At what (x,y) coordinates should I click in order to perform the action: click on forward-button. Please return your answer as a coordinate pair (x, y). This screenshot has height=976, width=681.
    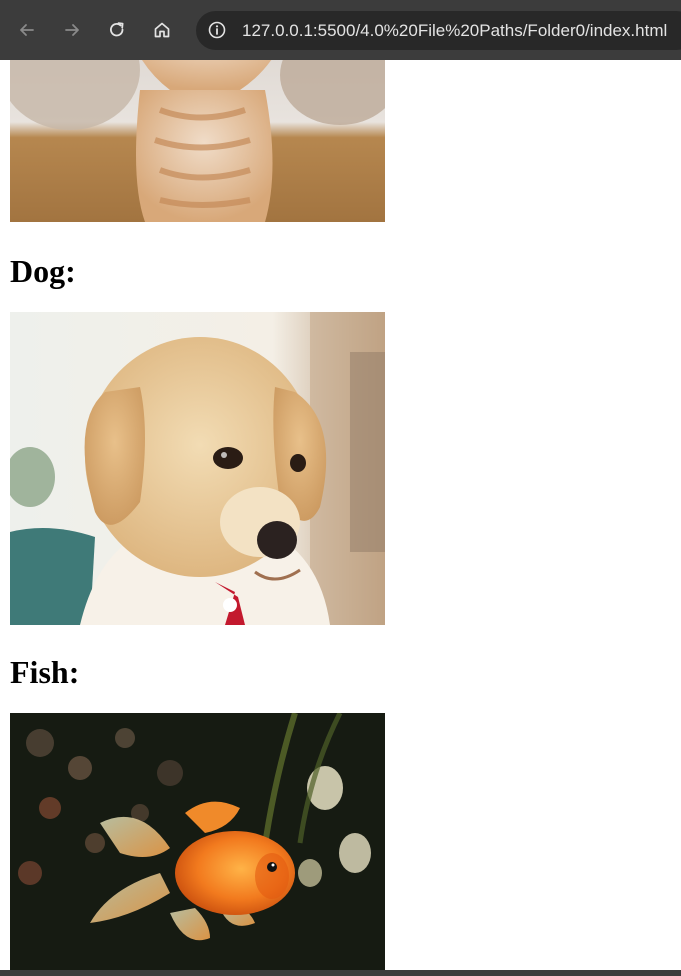
    Looking at the image, I should click on (72, 30).